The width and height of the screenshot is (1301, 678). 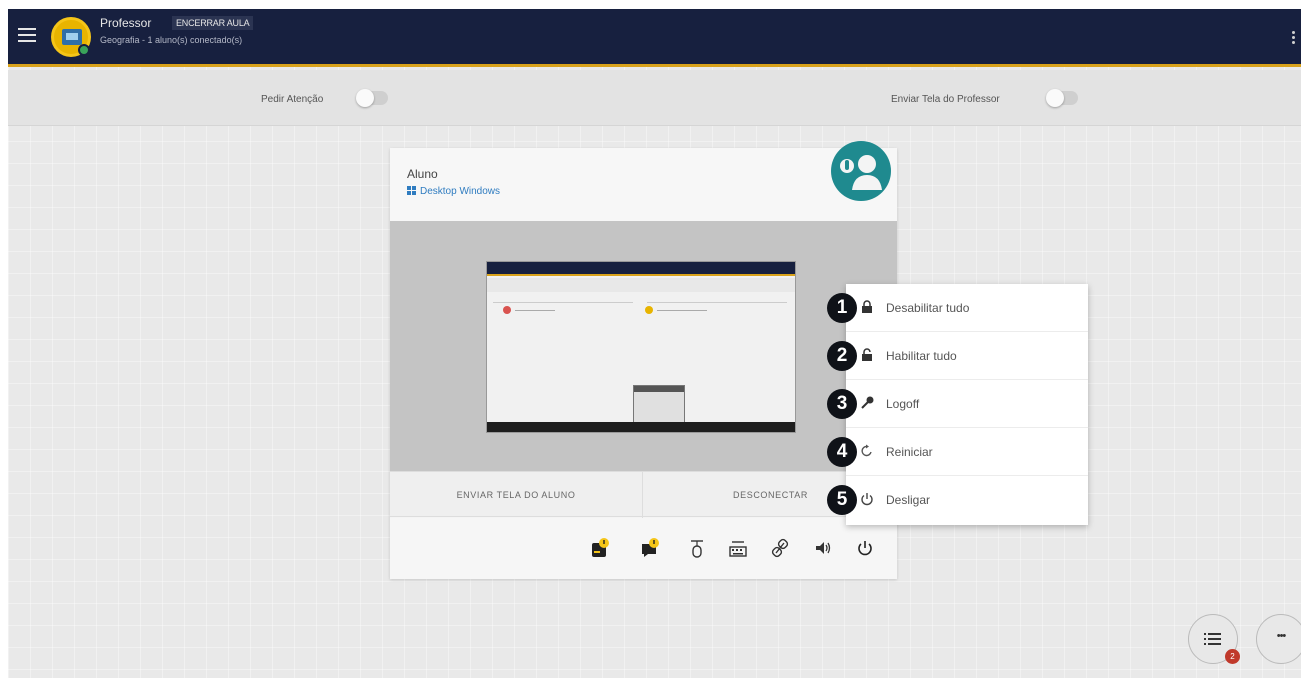 I want to click on menu-item-label: Desabilitar tudo, so click(x=928, y=308).